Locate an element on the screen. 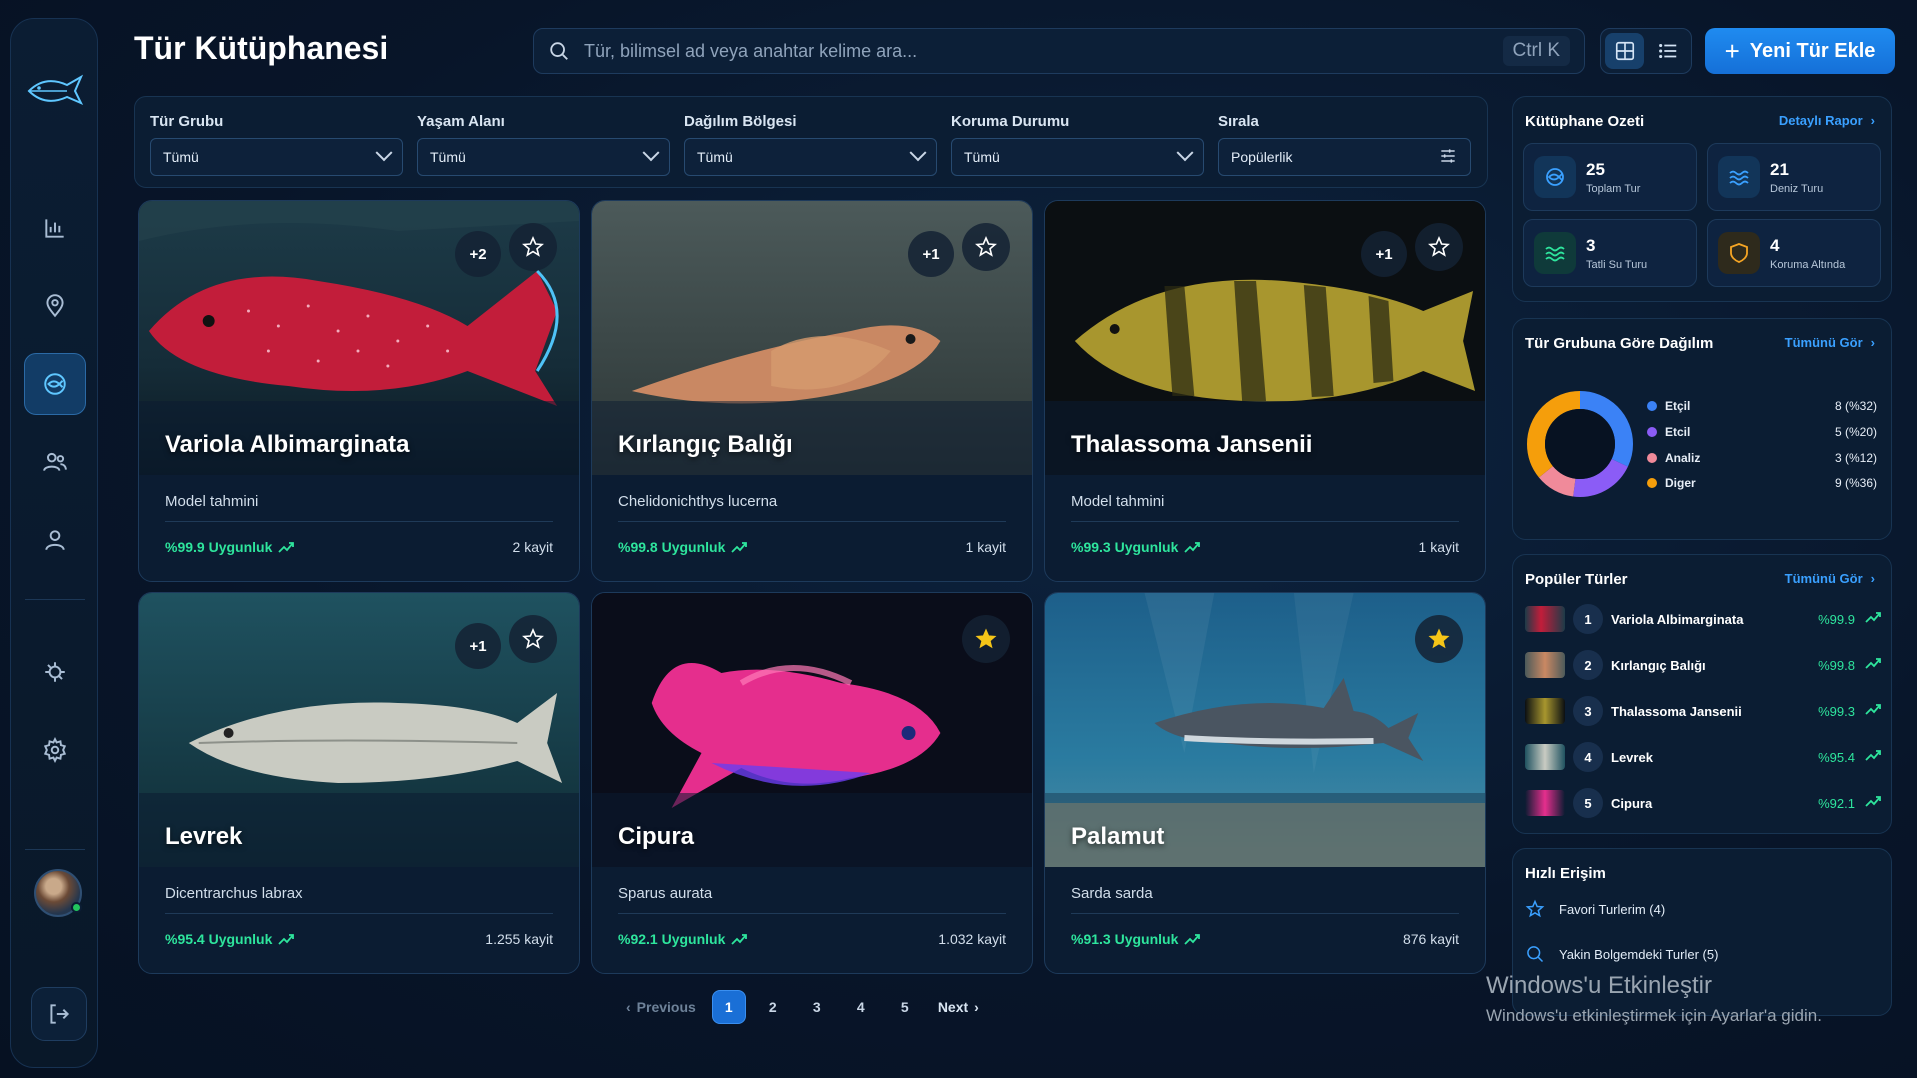 This screenshot has height=1078, width=1917. filter-species-group: Tür Grubu Tümü is located at coordinates (276, 144).